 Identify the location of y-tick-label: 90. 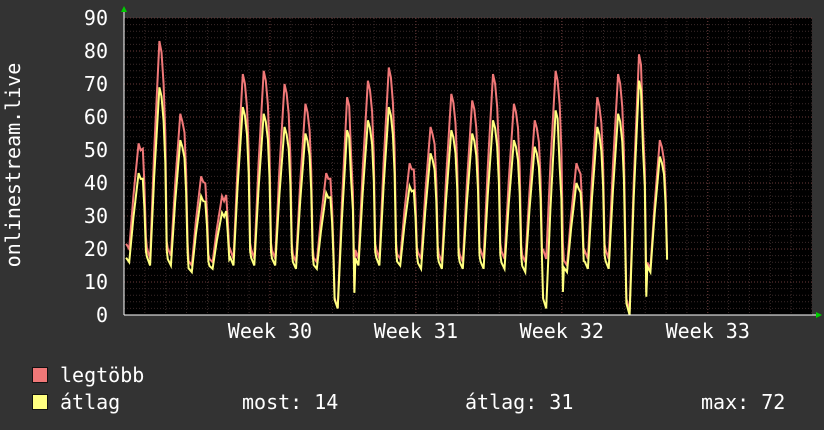
(96, 18).